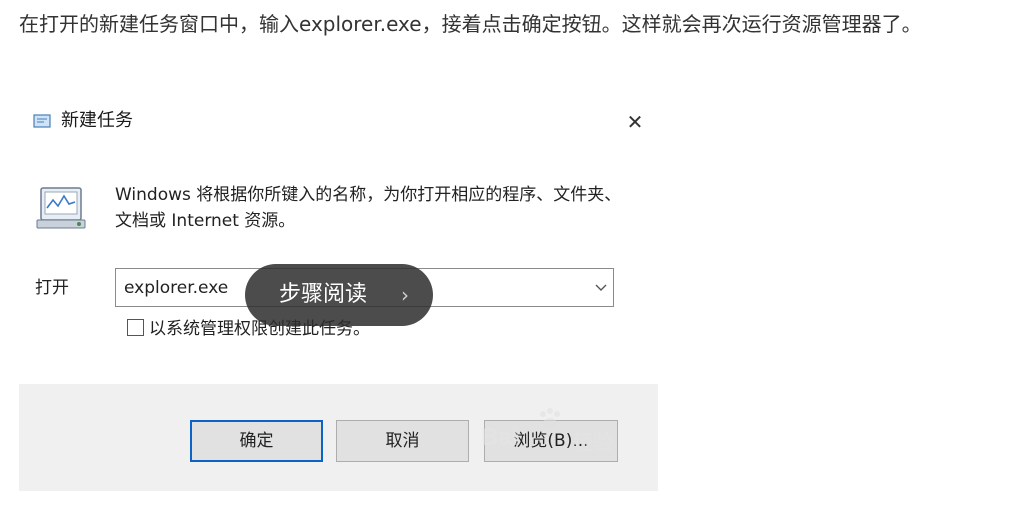 This screenshot has height=506, width=1017. What do you see at coordinates (593, 442) in the screenshot?
I see `watermark-suffix: 经验` at bounding box center [593, 442].